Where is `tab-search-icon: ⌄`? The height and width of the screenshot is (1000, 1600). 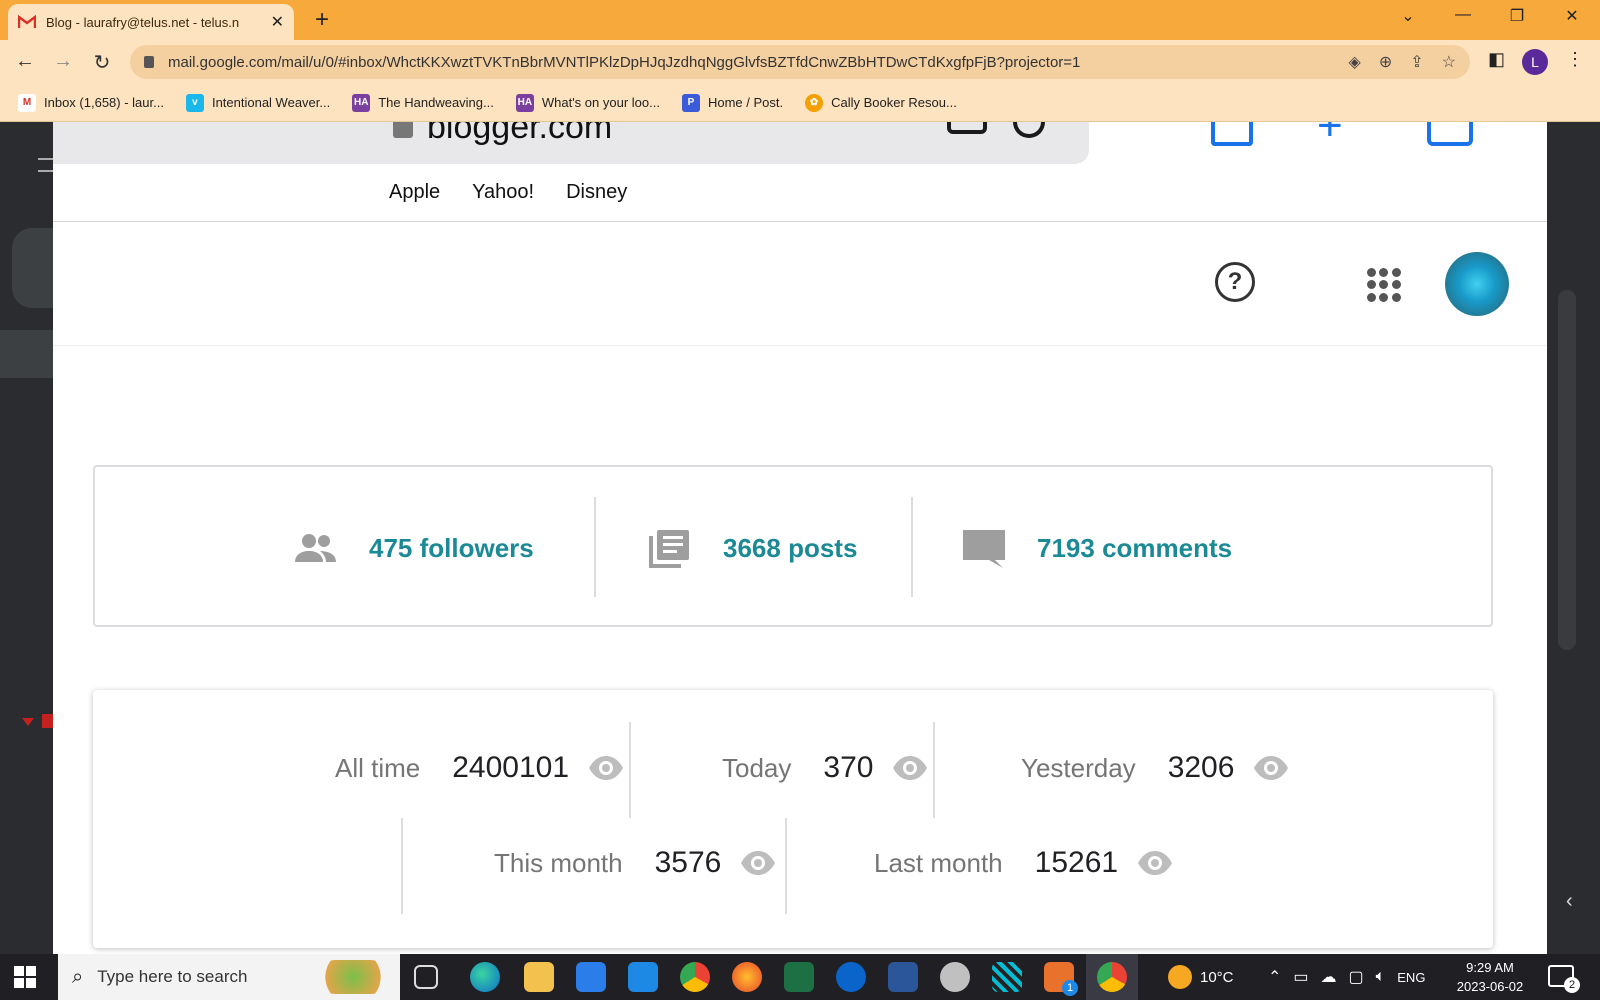
tab-search-icon: ⌄ is located at coordinates (1408, 16).